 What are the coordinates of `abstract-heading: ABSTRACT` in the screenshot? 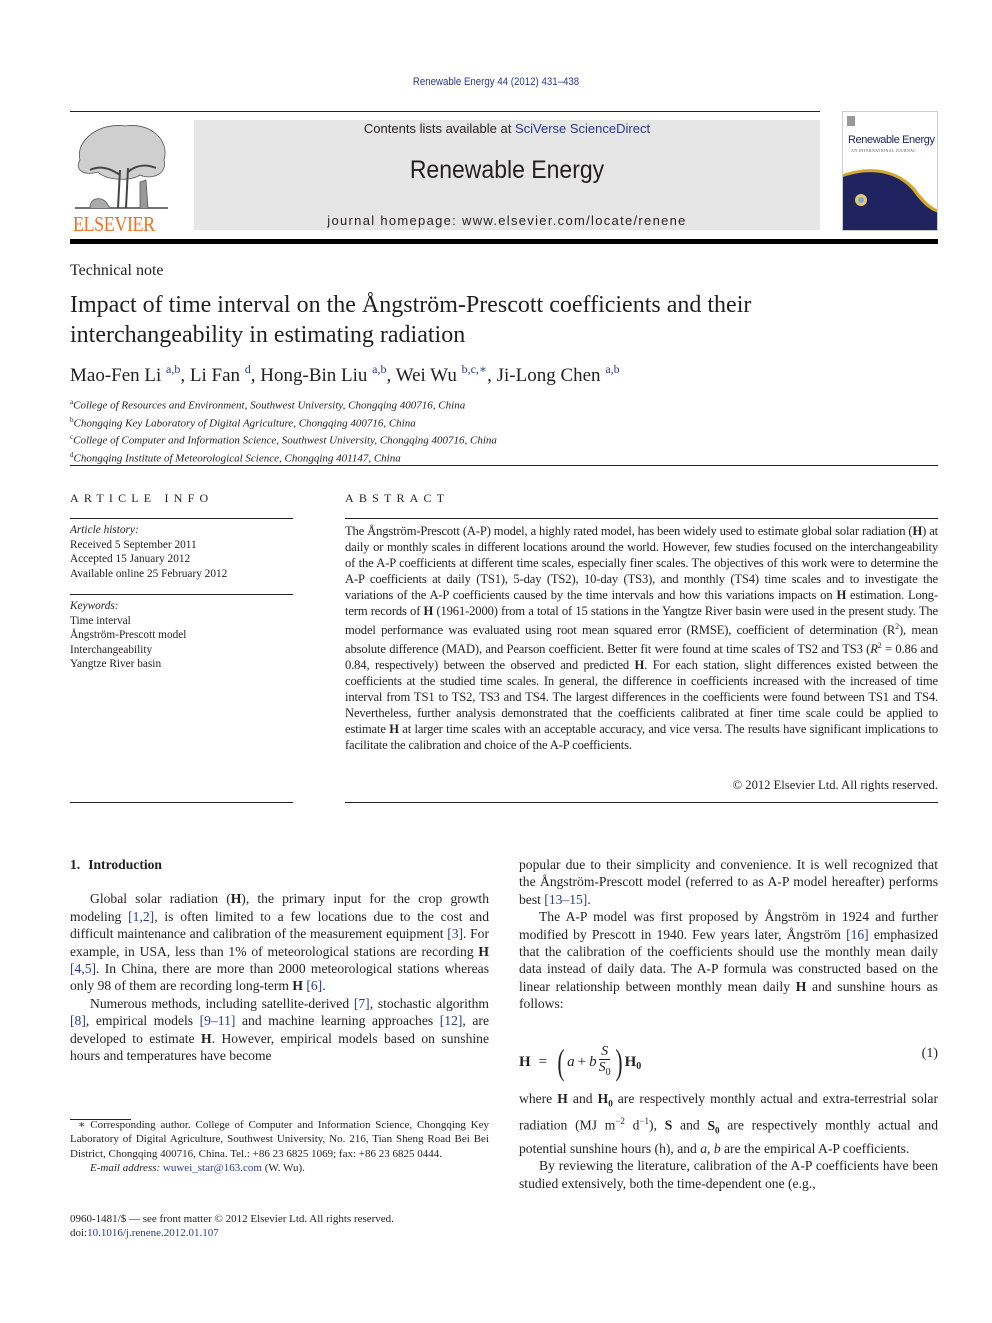 It's located at (397, 498).